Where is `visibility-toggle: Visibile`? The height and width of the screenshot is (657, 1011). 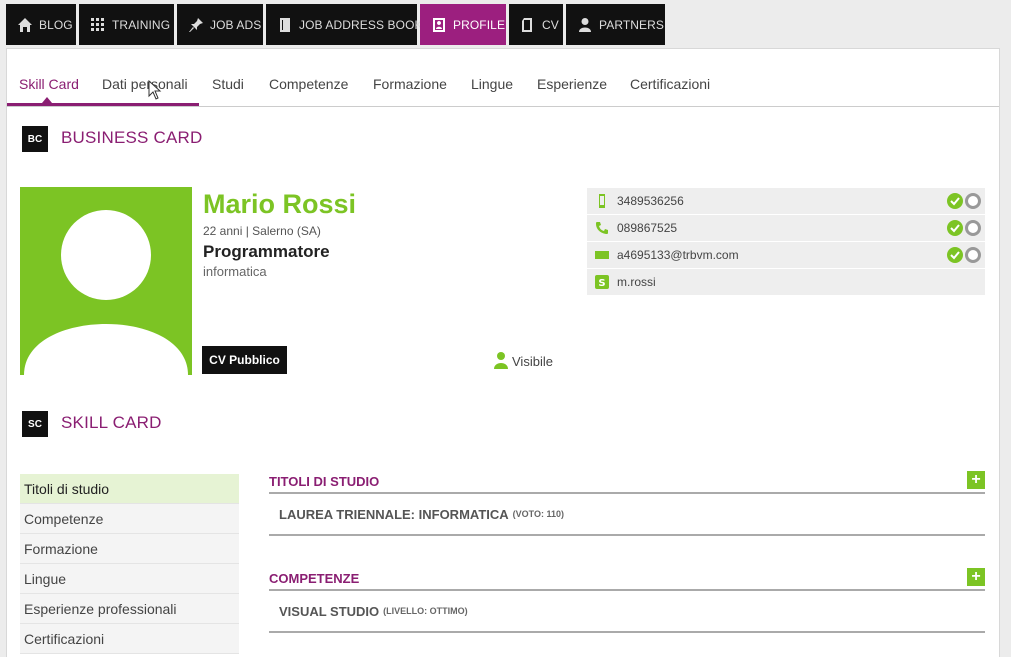
visibility-toggle: Visibile is located at coordinates (523, 360).